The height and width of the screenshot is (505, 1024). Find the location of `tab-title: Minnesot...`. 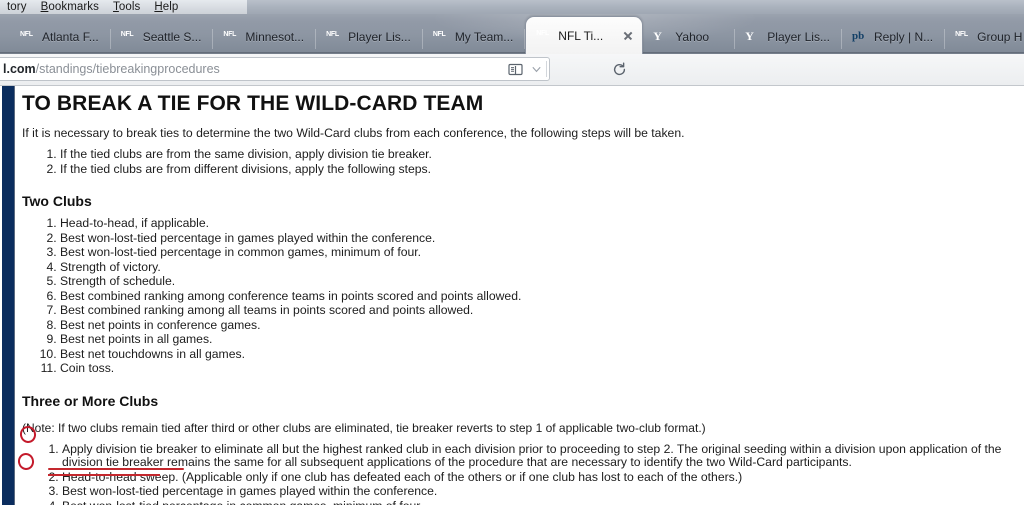

tab-title: Minnesot... is located at coordinates (275, 37).